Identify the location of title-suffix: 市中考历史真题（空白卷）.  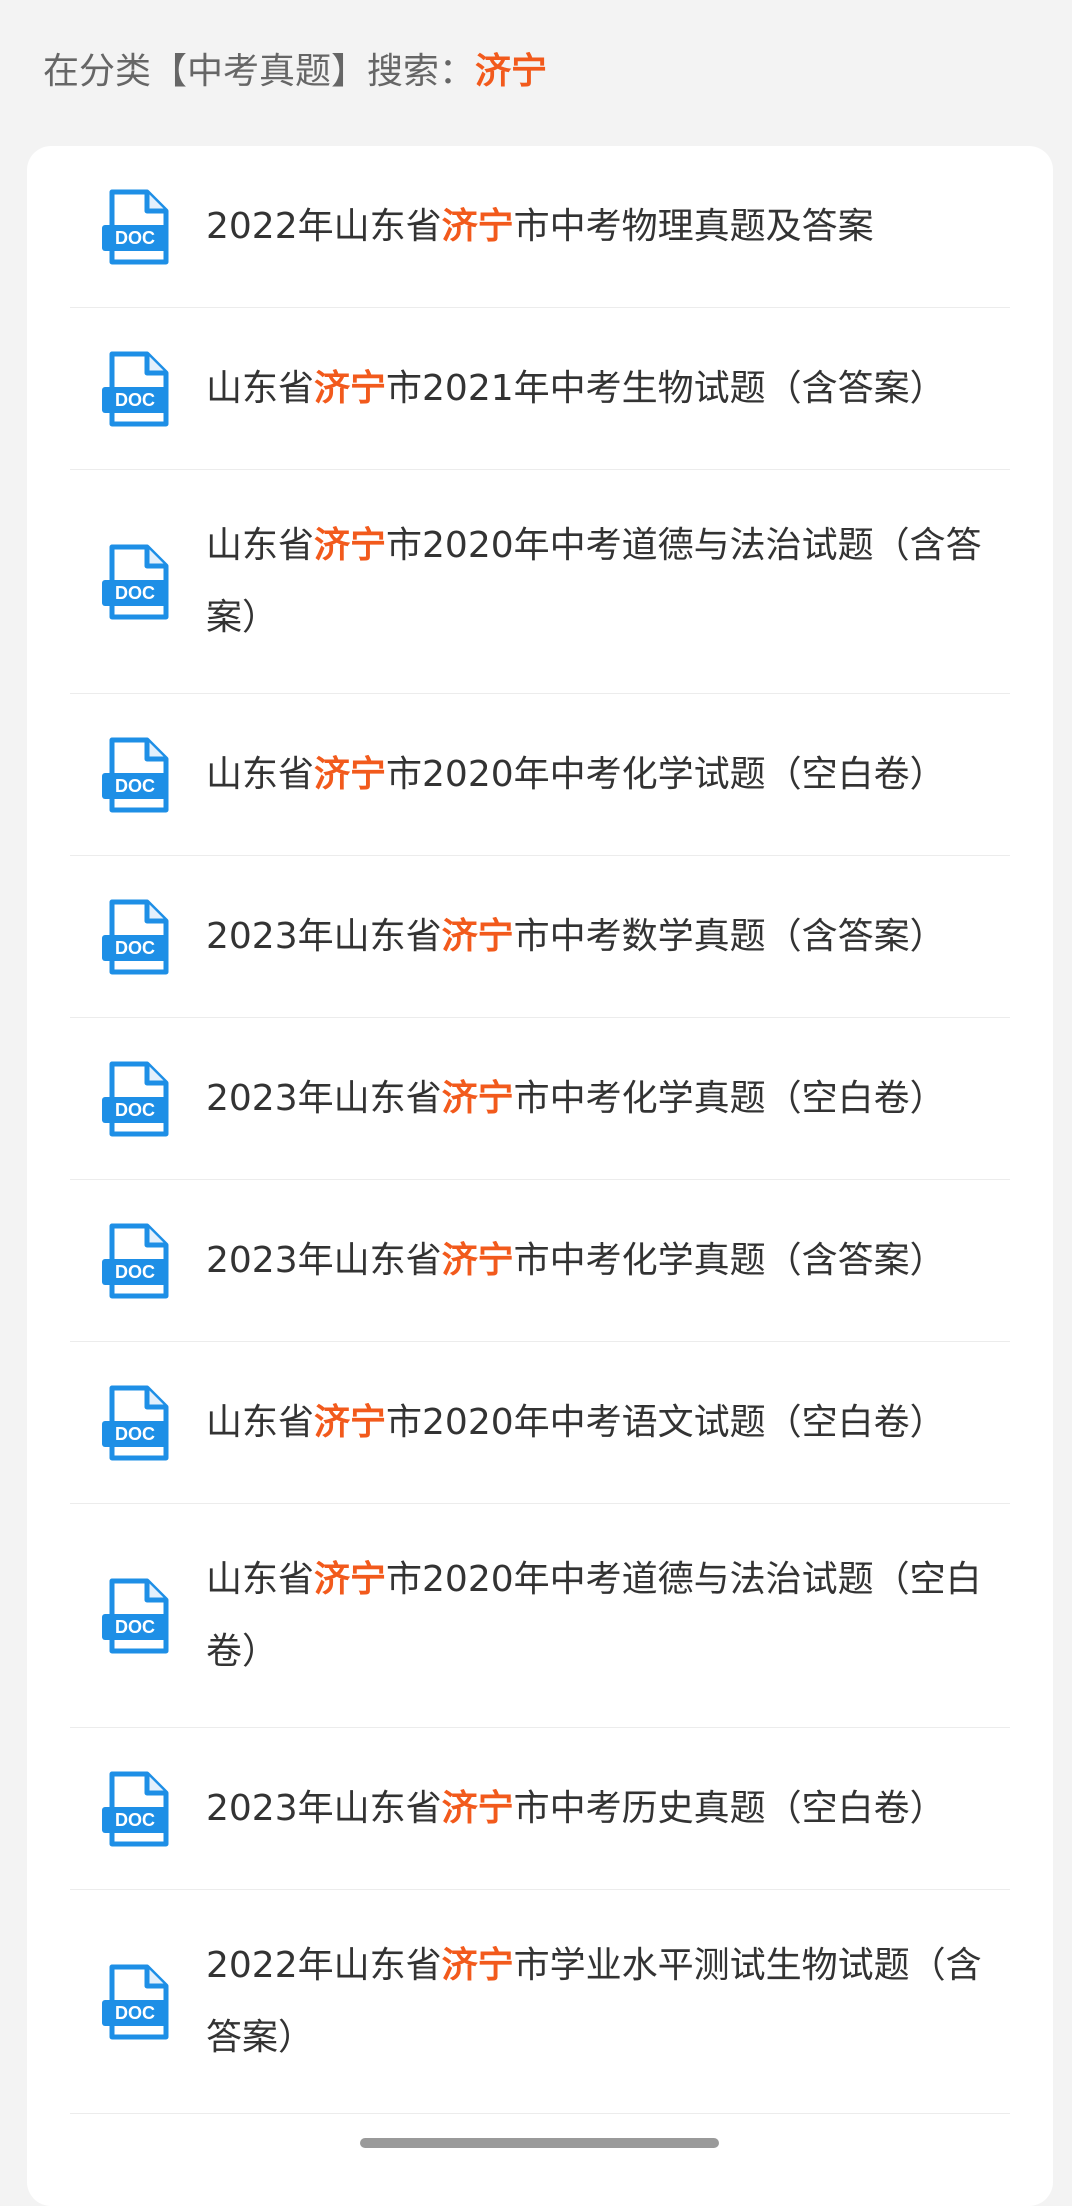
(729, 1808).